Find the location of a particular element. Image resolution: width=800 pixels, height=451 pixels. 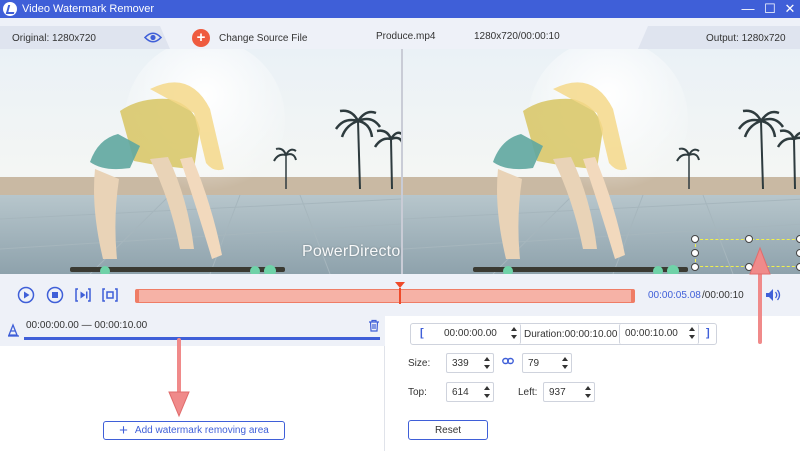

playhead-line is located at coordinates (400, 296).